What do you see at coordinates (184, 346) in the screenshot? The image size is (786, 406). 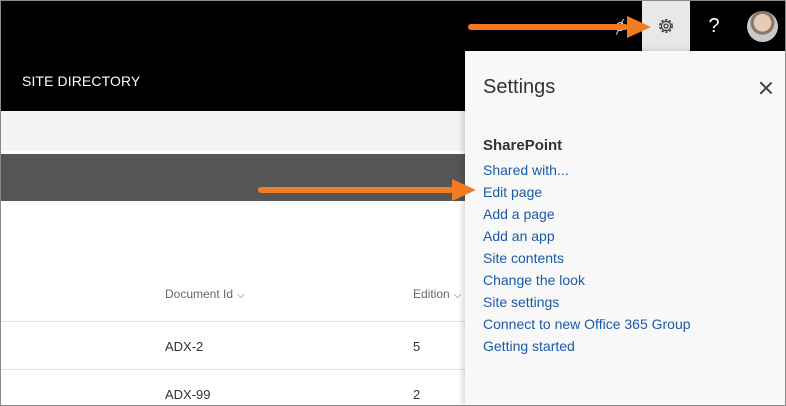 I see `document-id-cell: ADX-2` at bounding box center [184, 346].